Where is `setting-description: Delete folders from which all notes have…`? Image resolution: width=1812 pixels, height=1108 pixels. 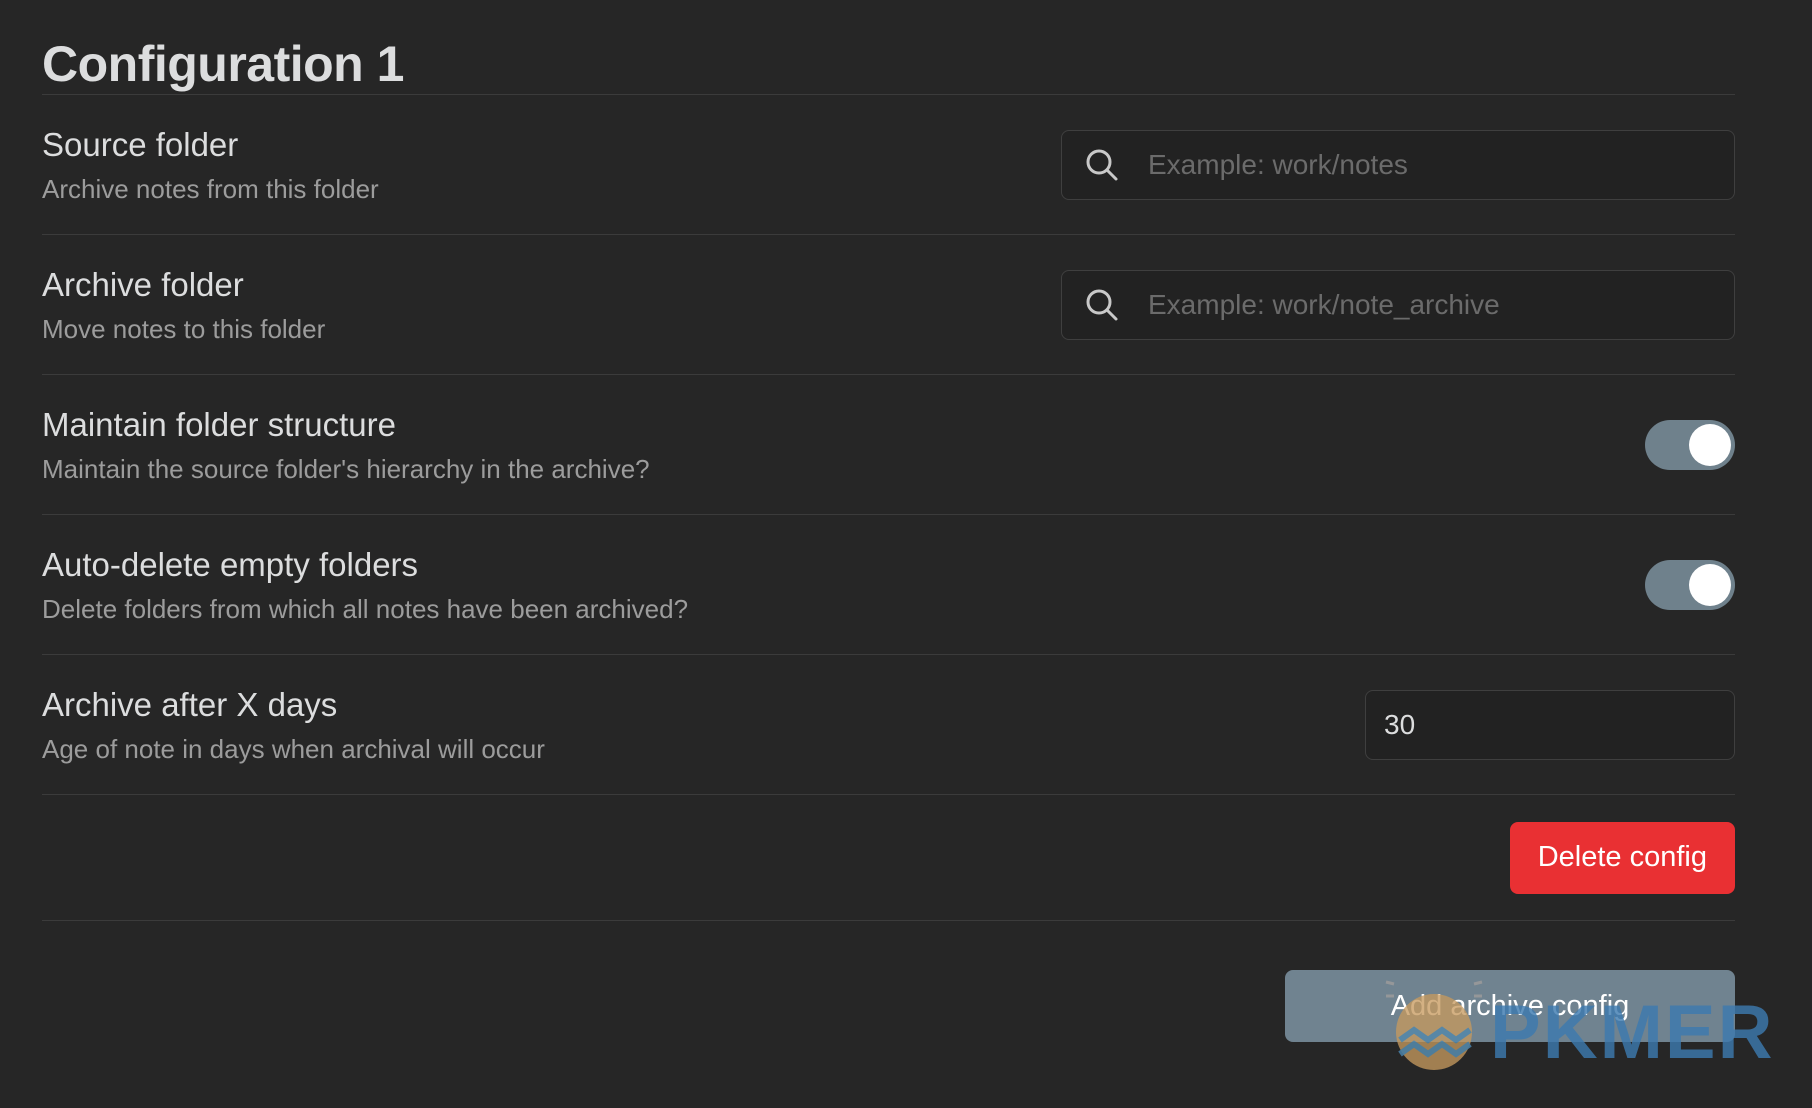
setting-description: Delete folders from which all notes have… is located at coordinates (365, 608).